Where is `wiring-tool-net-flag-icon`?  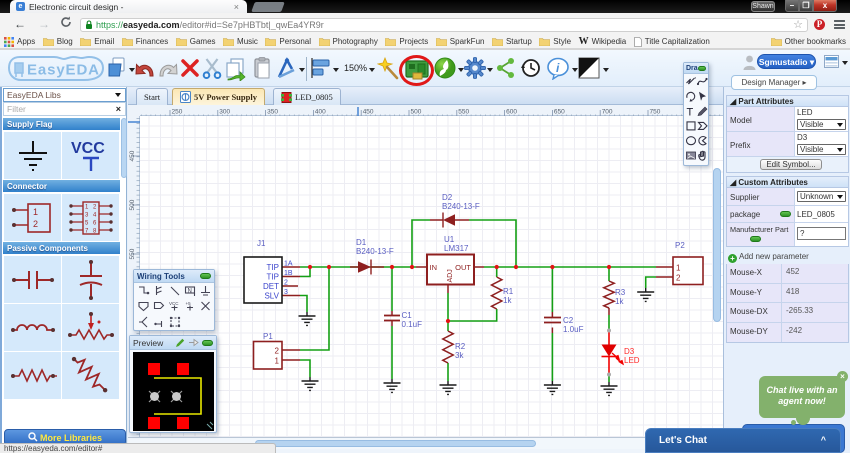 wiring-tool-net-flag-icon is located at coordinates (143, 306).